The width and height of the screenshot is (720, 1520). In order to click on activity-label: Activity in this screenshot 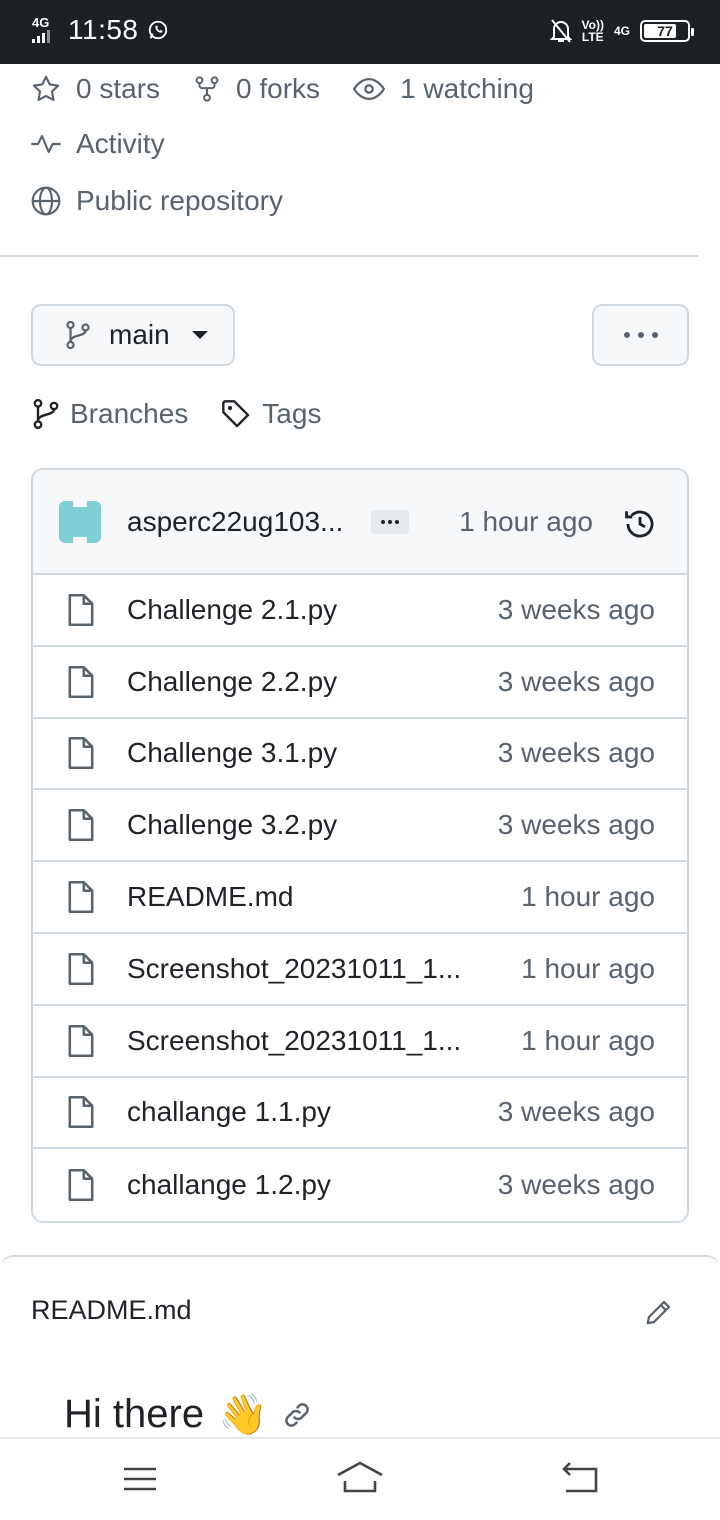, I will do `click(120, 143)`.